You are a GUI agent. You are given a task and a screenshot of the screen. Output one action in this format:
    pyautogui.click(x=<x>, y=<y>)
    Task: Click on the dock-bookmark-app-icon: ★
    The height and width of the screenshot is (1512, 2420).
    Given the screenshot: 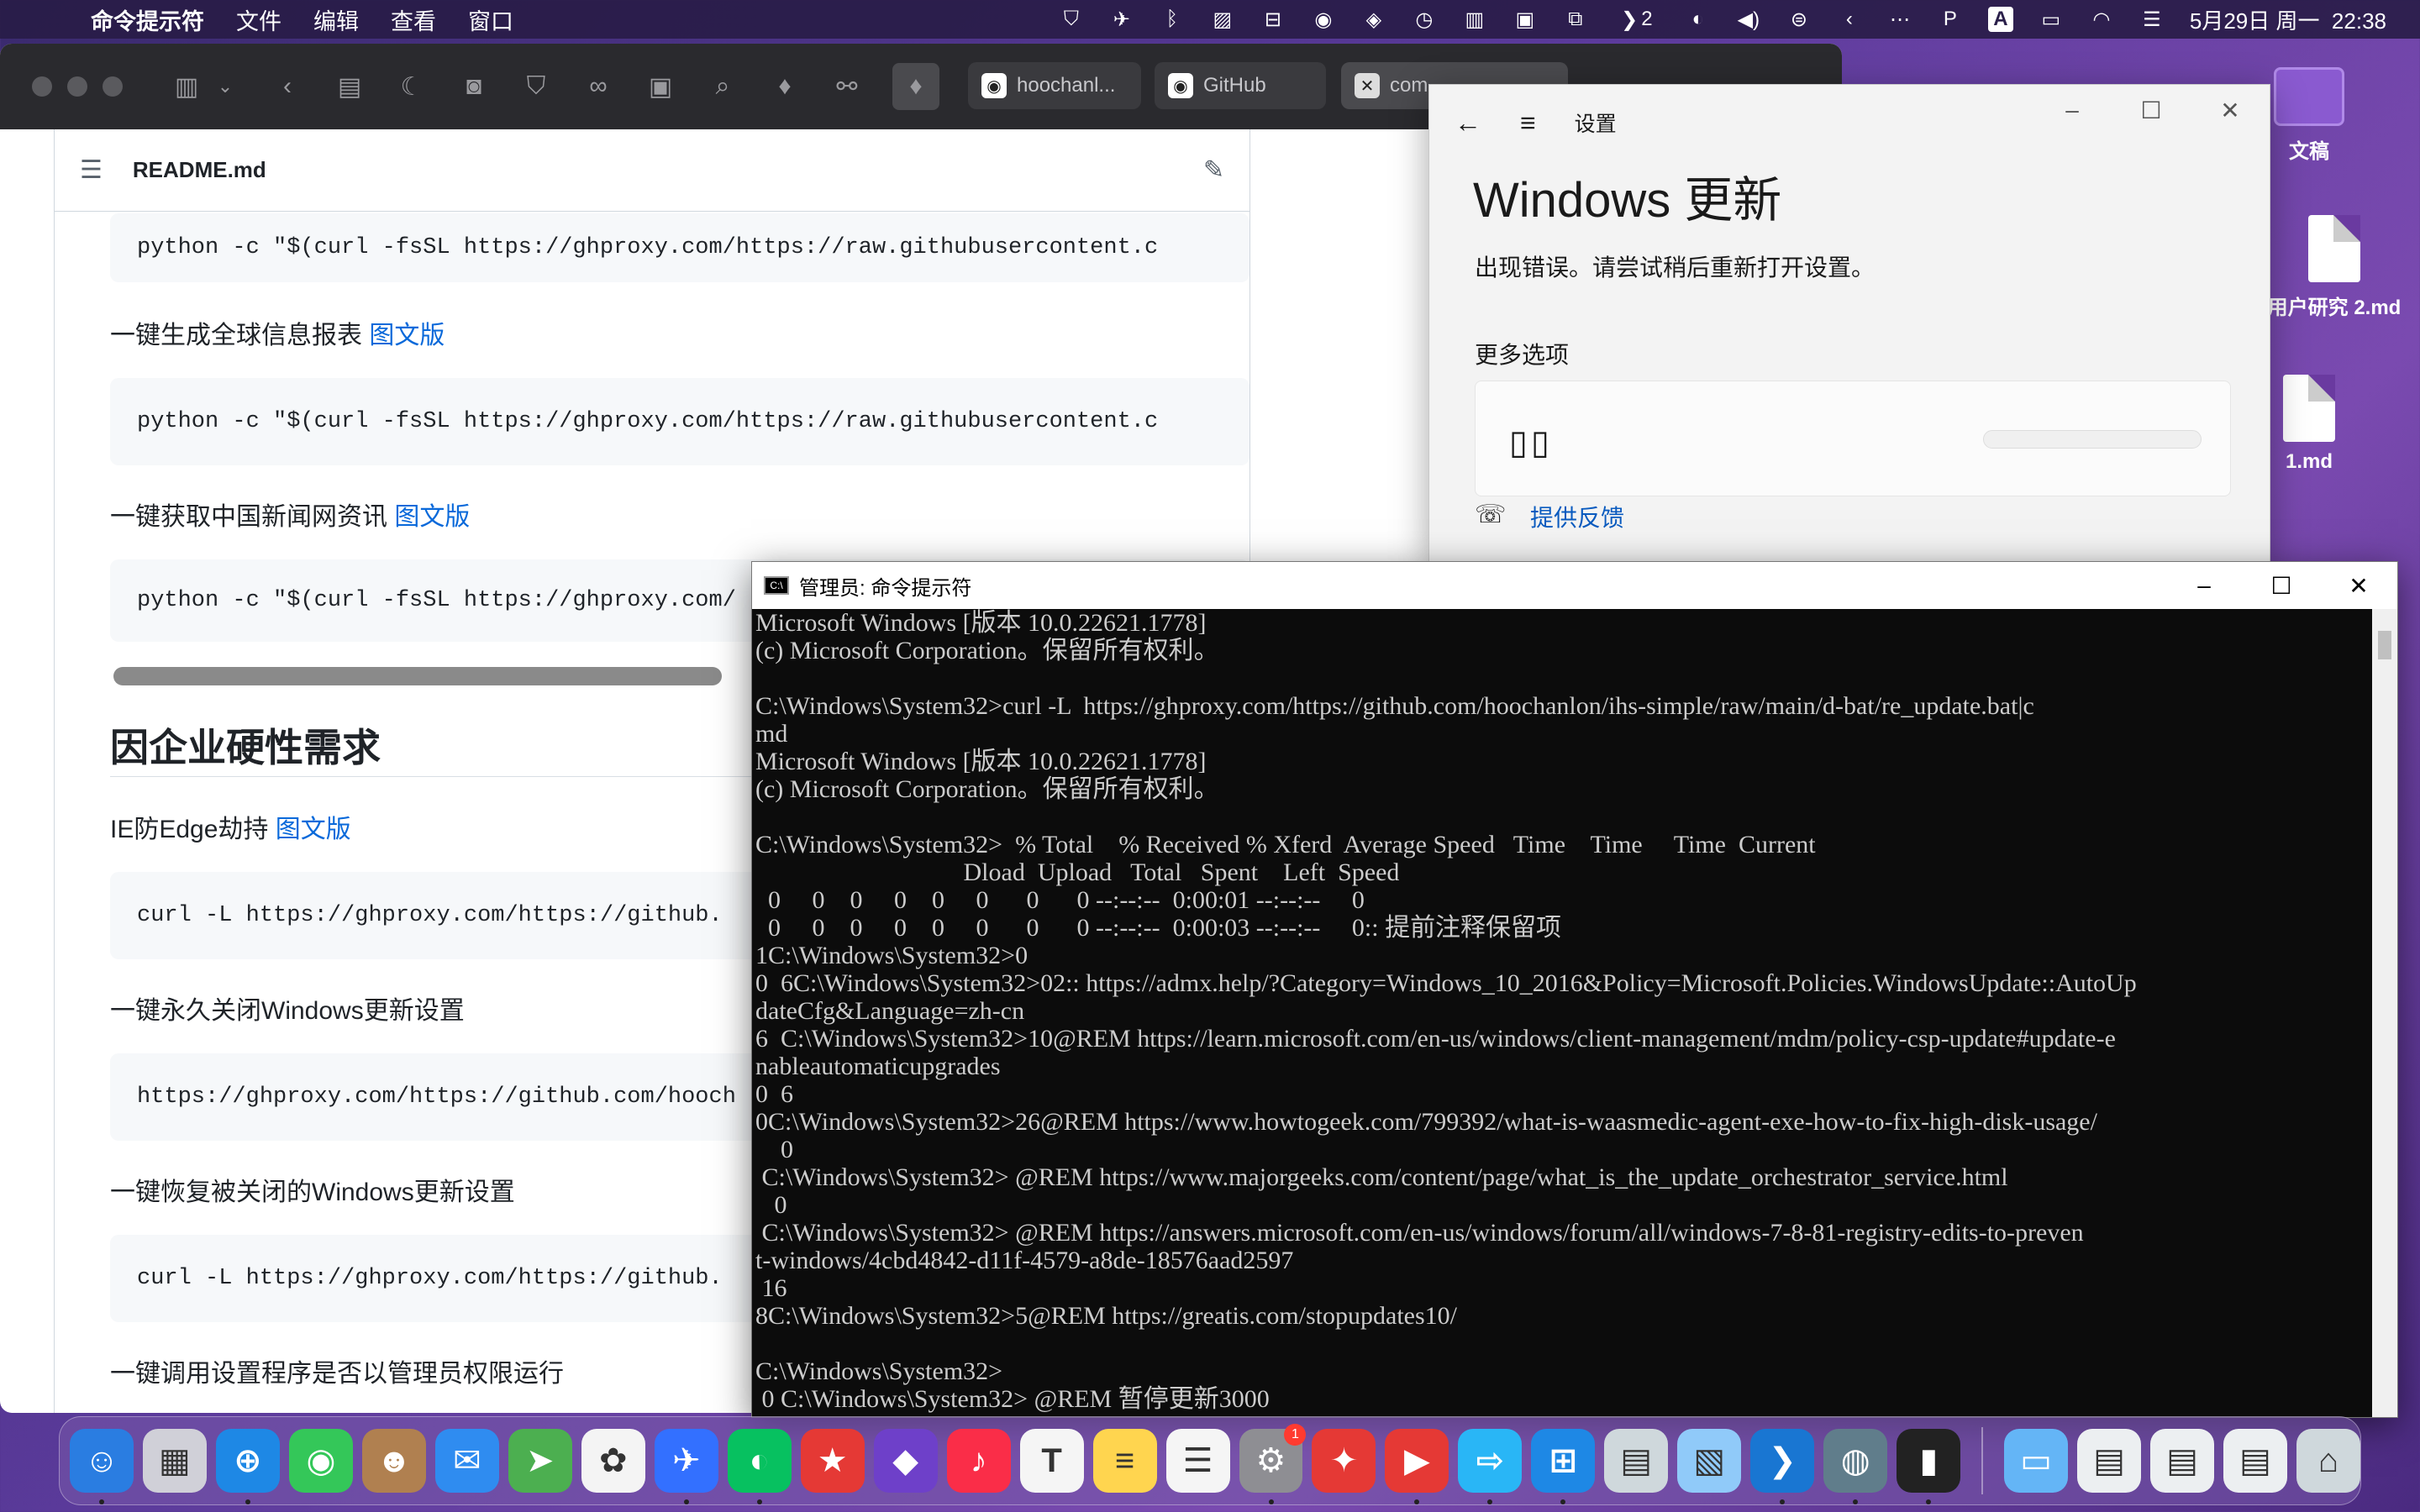 What is the action you would take?
    pyautogui.click(x=832, y=1461)
    